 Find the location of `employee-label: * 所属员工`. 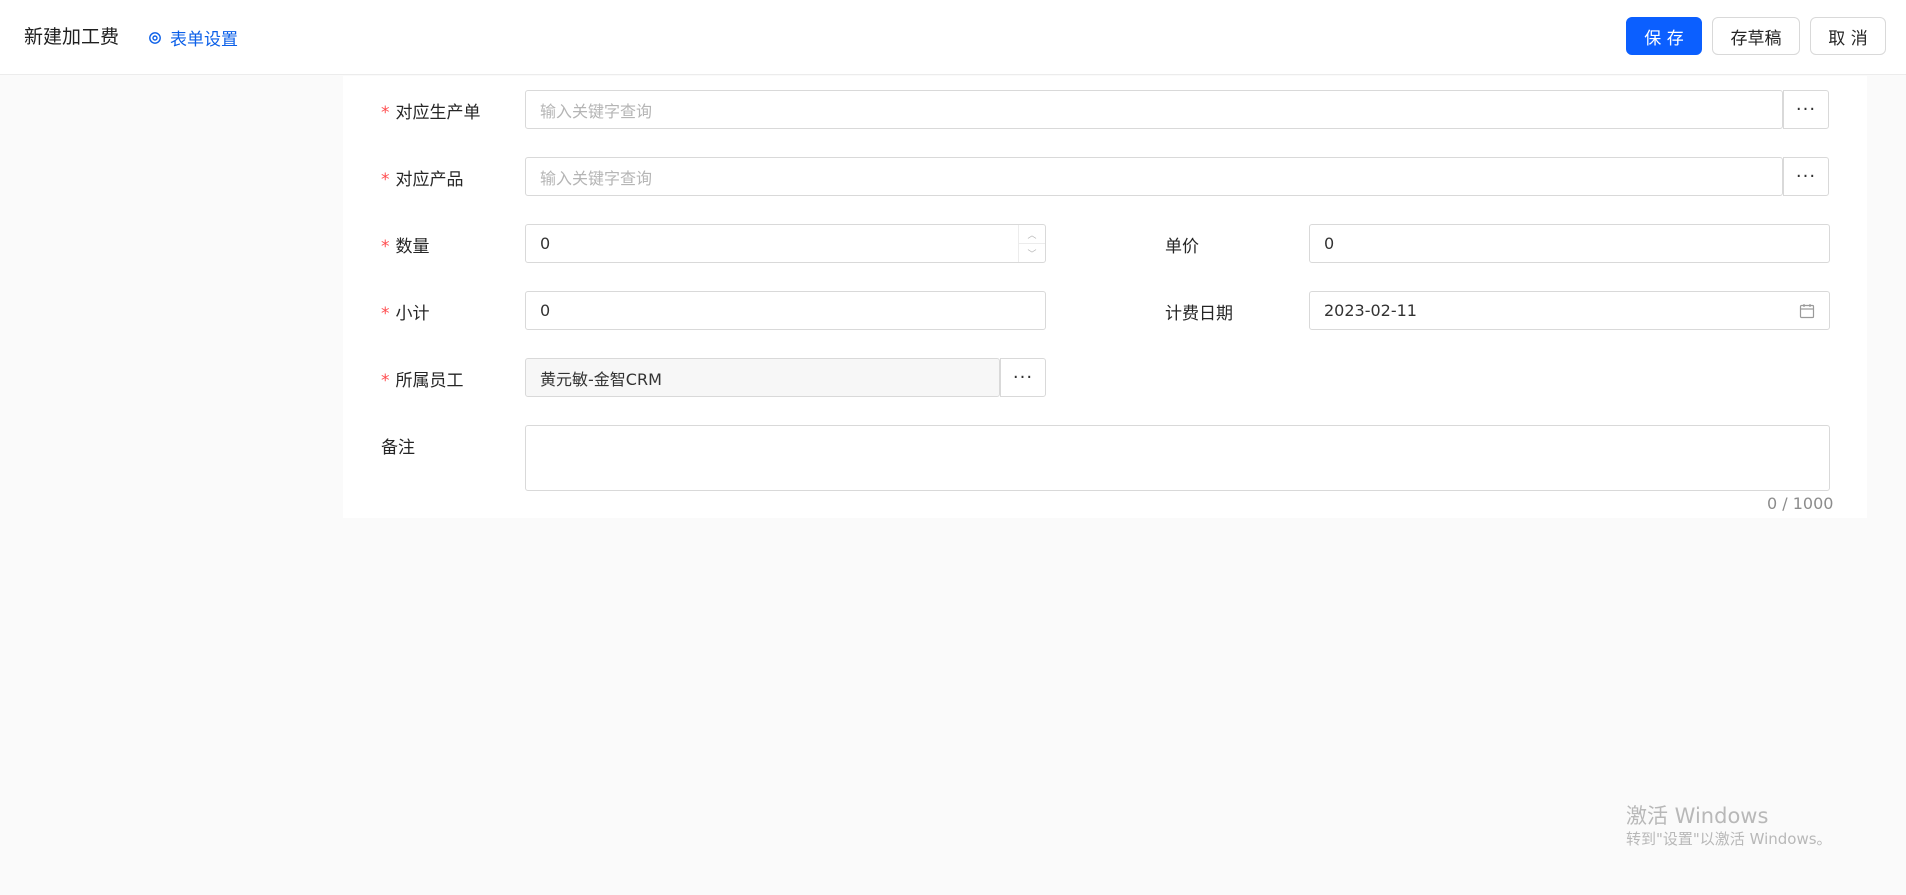

employee-label: * 所属员工 is located at coordinates (422, 381).